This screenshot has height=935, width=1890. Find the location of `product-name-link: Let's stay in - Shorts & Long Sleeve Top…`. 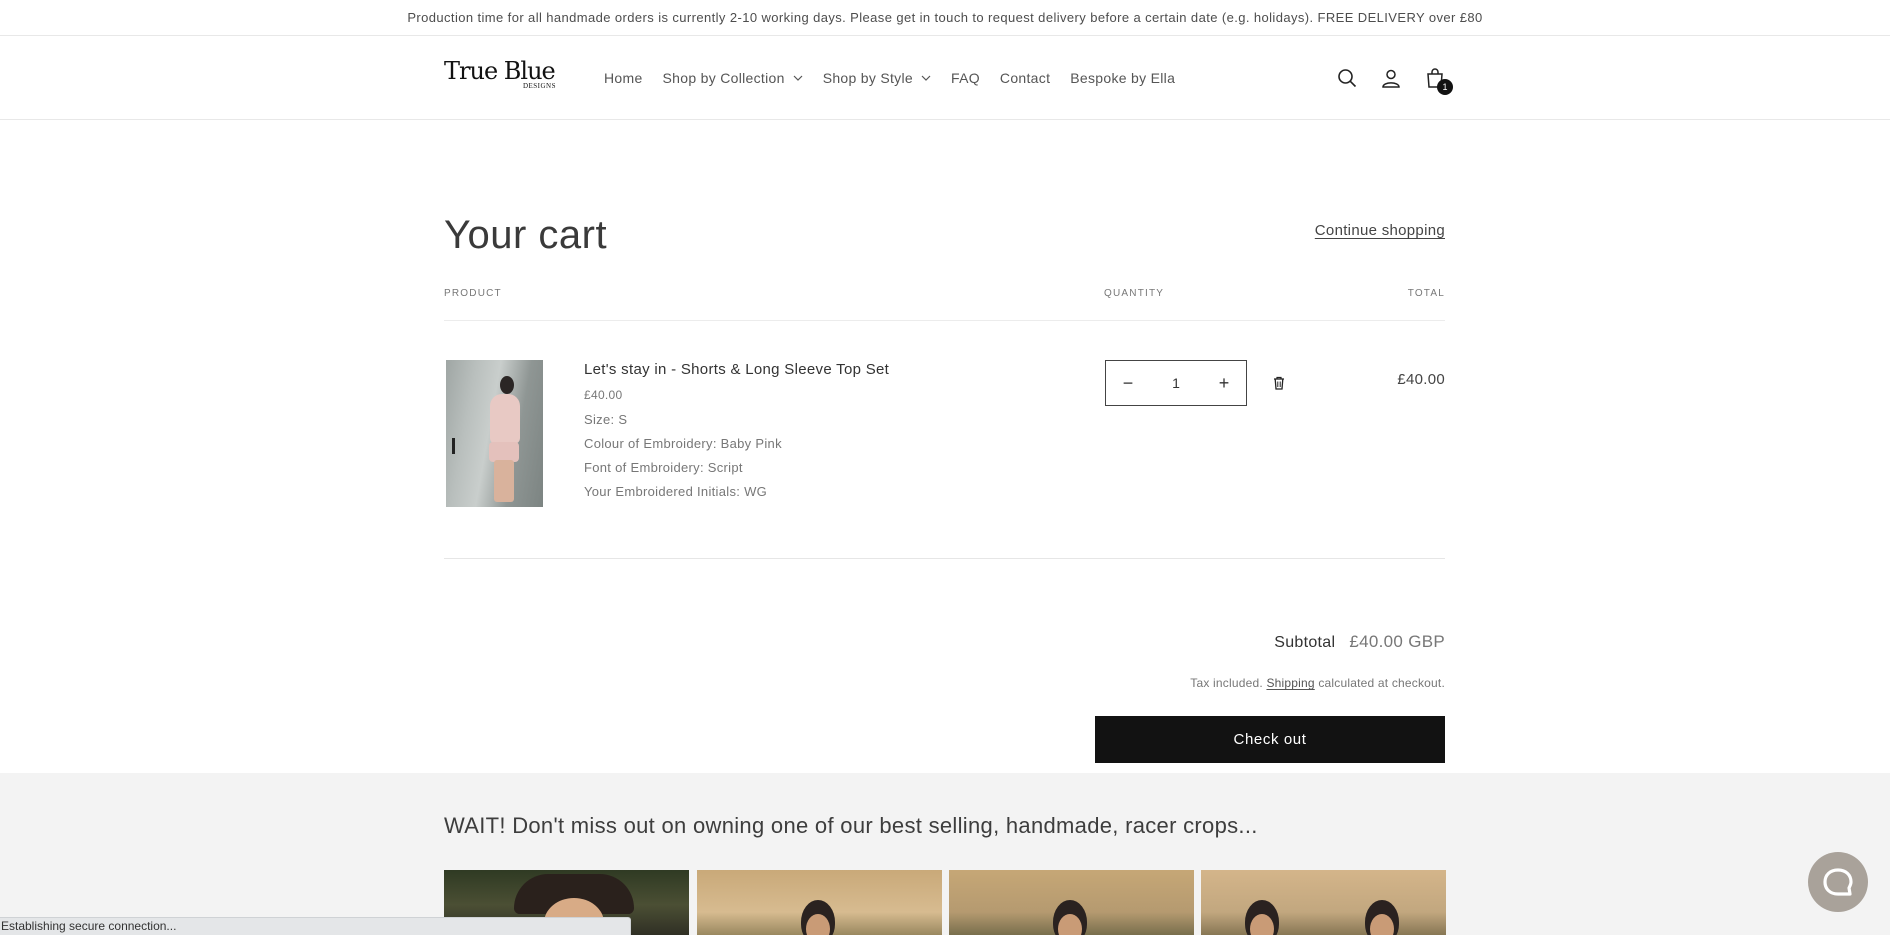

product-name-link: Let's stay in - Shorts & Long Sleeve Top… is located at coordinates (736, 369).